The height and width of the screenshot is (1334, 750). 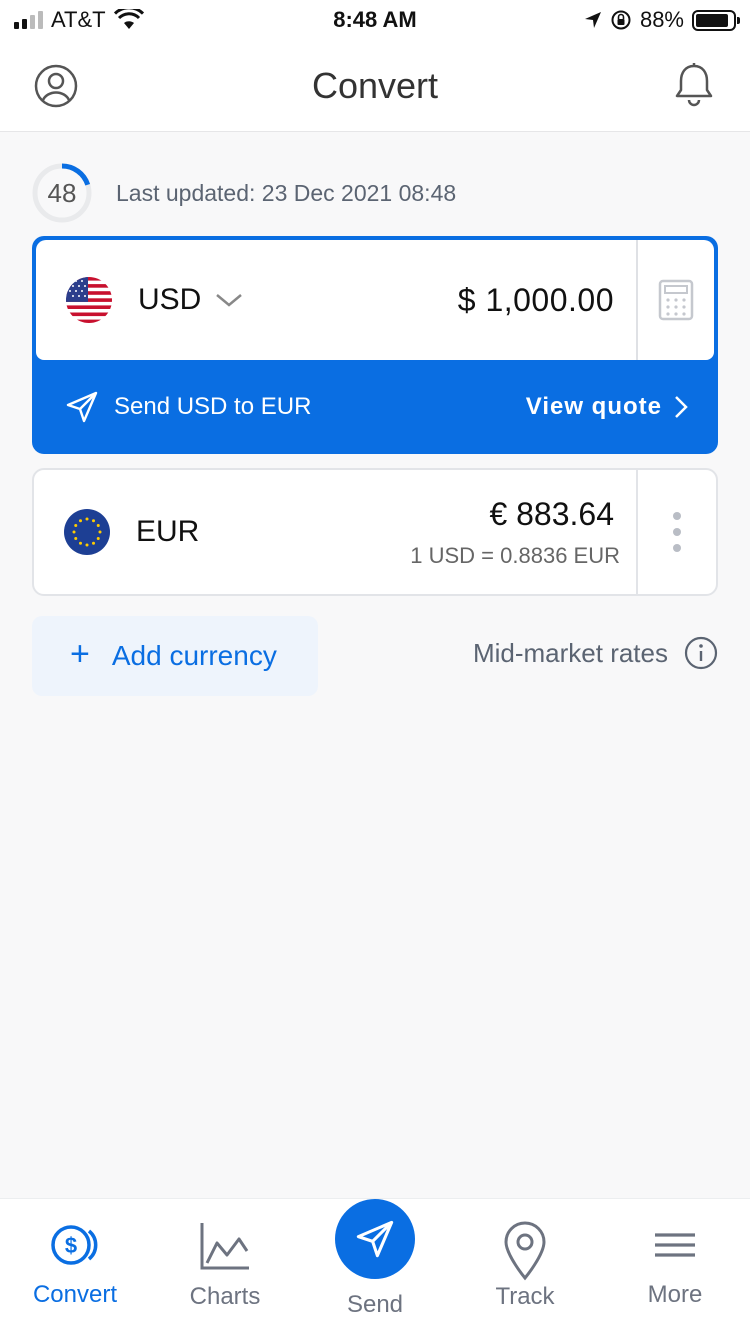 I want to click on bottom-tab-bar: $ Convert Charts Send Track More, so click(x=375, y=1266).